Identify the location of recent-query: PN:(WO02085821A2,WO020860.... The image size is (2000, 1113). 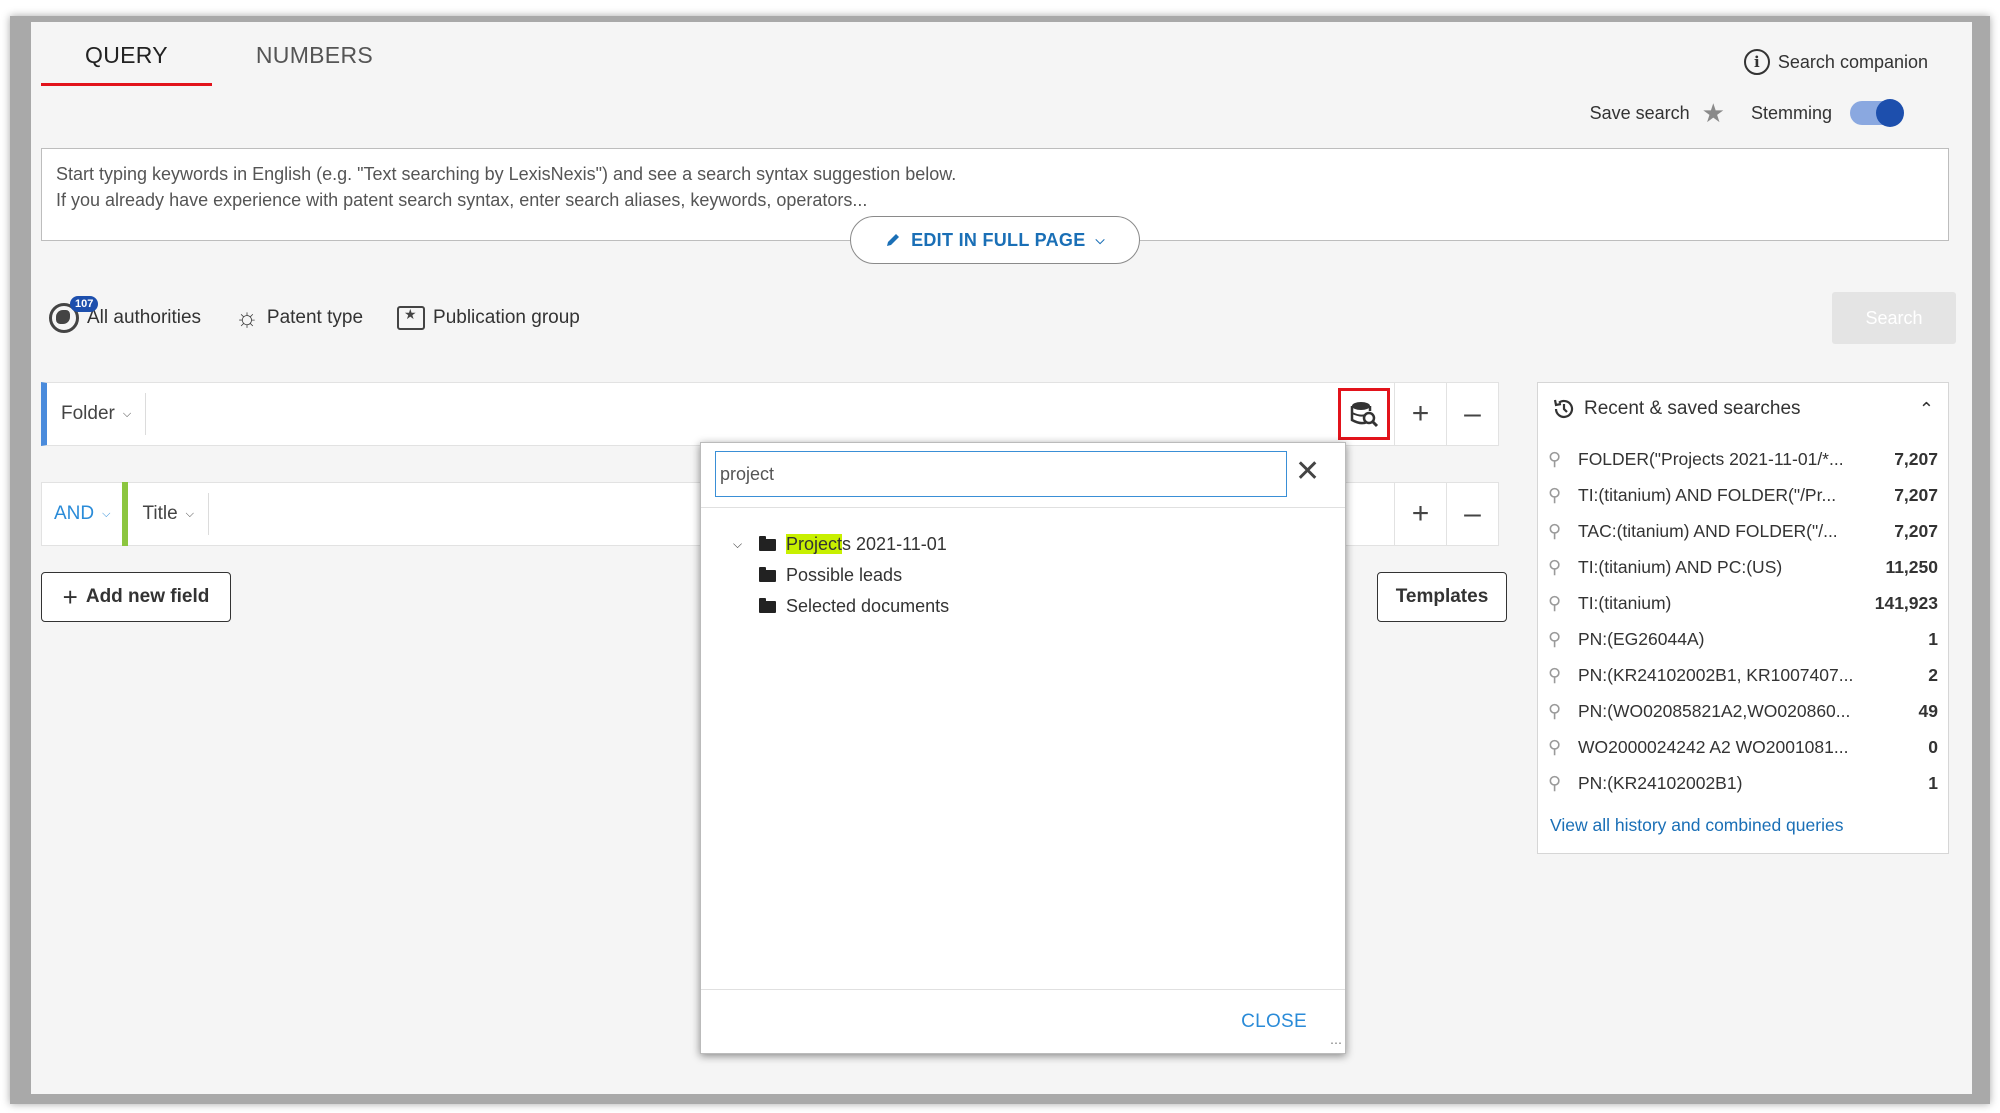
(1714, 710).